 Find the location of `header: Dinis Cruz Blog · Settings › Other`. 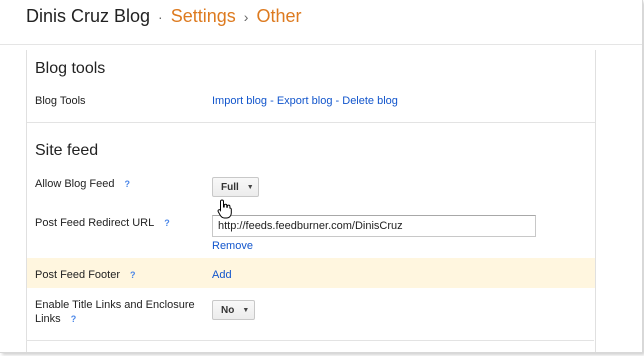

header: Dinis Cruz Blog · Settings › Other is located at coordinates (321, 22).